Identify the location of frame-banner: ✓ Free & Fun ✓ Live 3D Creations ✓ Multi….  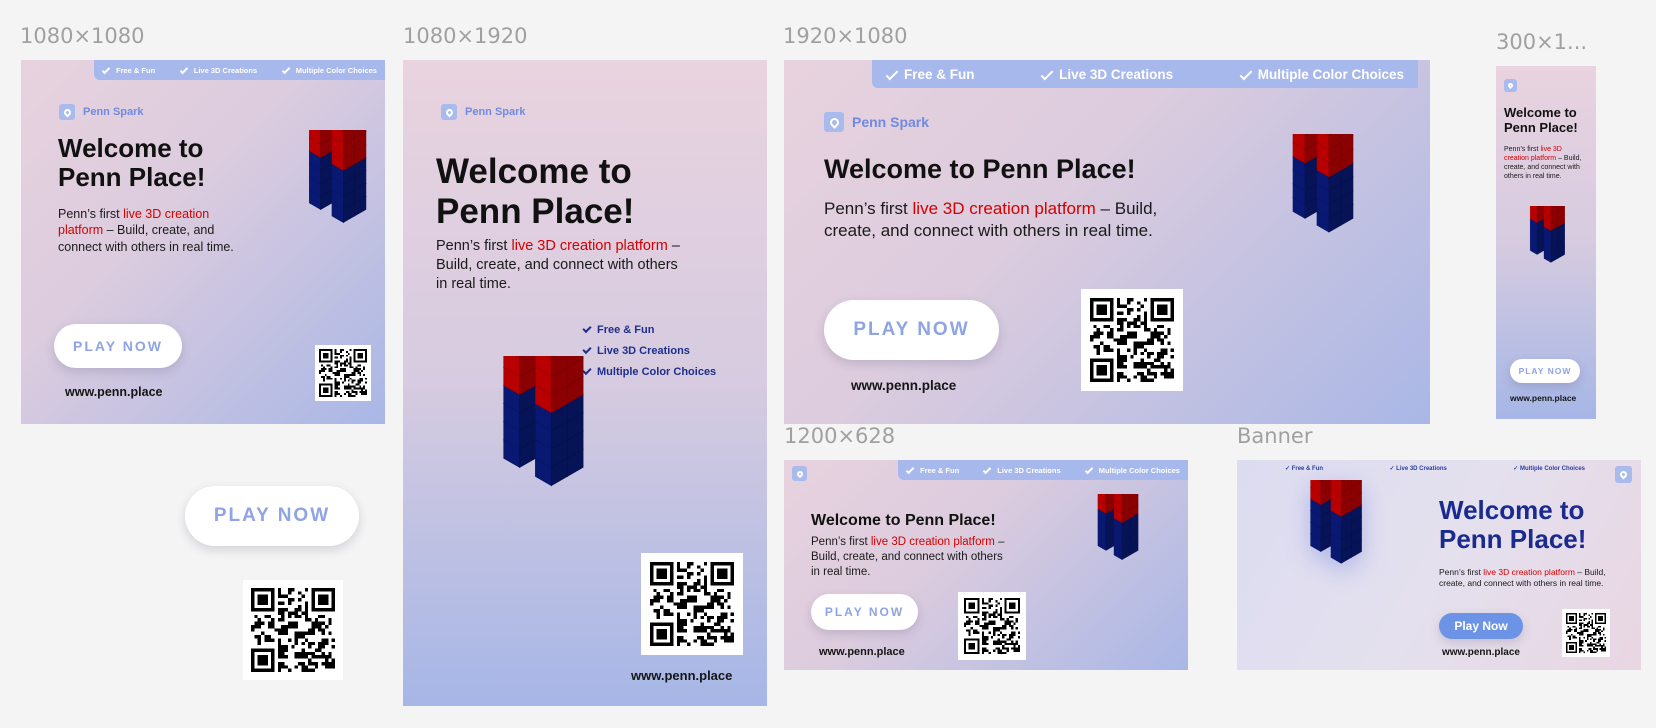
(1439, 565).